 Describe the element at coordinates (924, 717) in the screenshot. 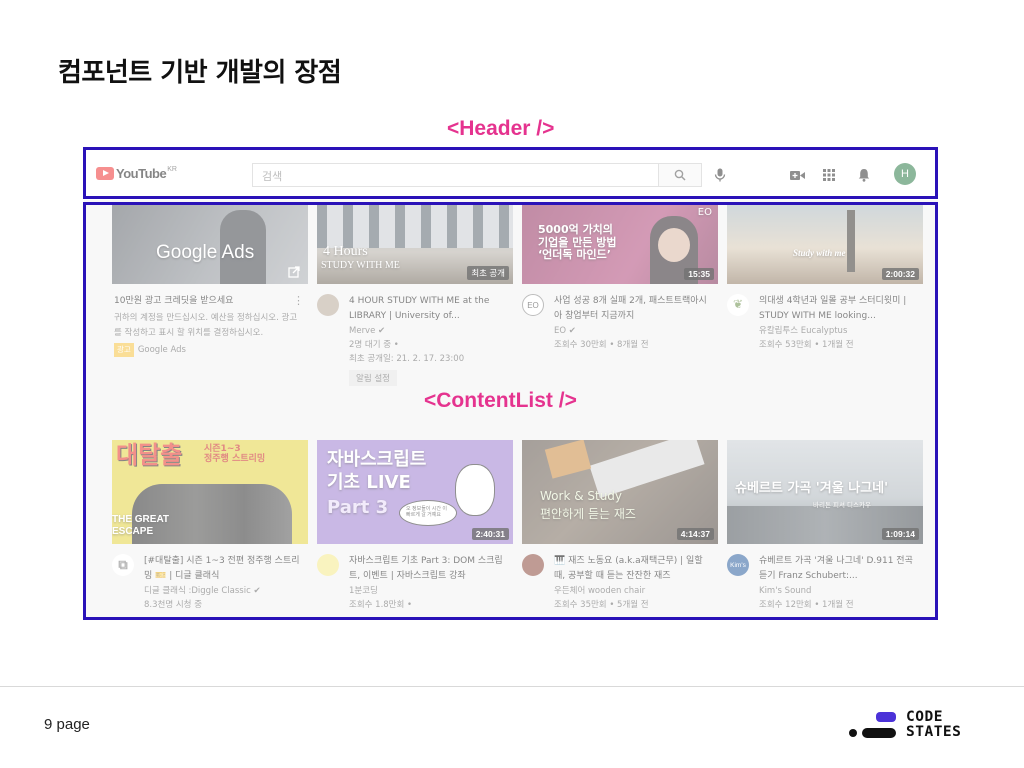

I see `brand-word-code: CODE` at that location.